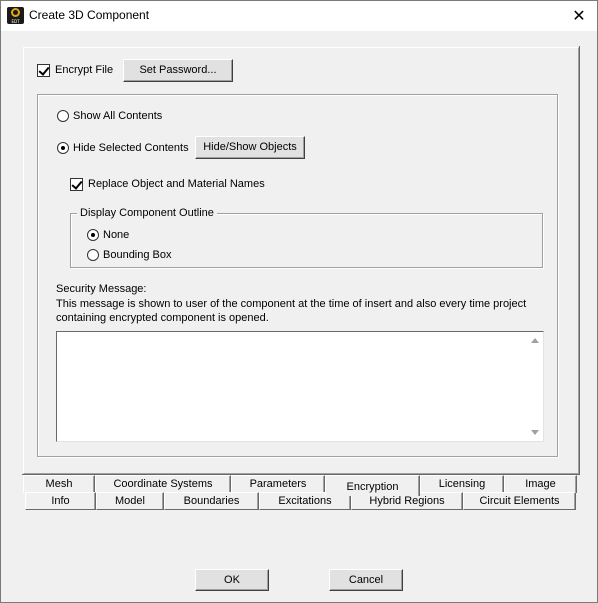 The width and height of the screenshot is (598, 603). Describe the element at coordinates (462, 484) in the screenshot. I see `tab-licensing: Licensing` at that location.